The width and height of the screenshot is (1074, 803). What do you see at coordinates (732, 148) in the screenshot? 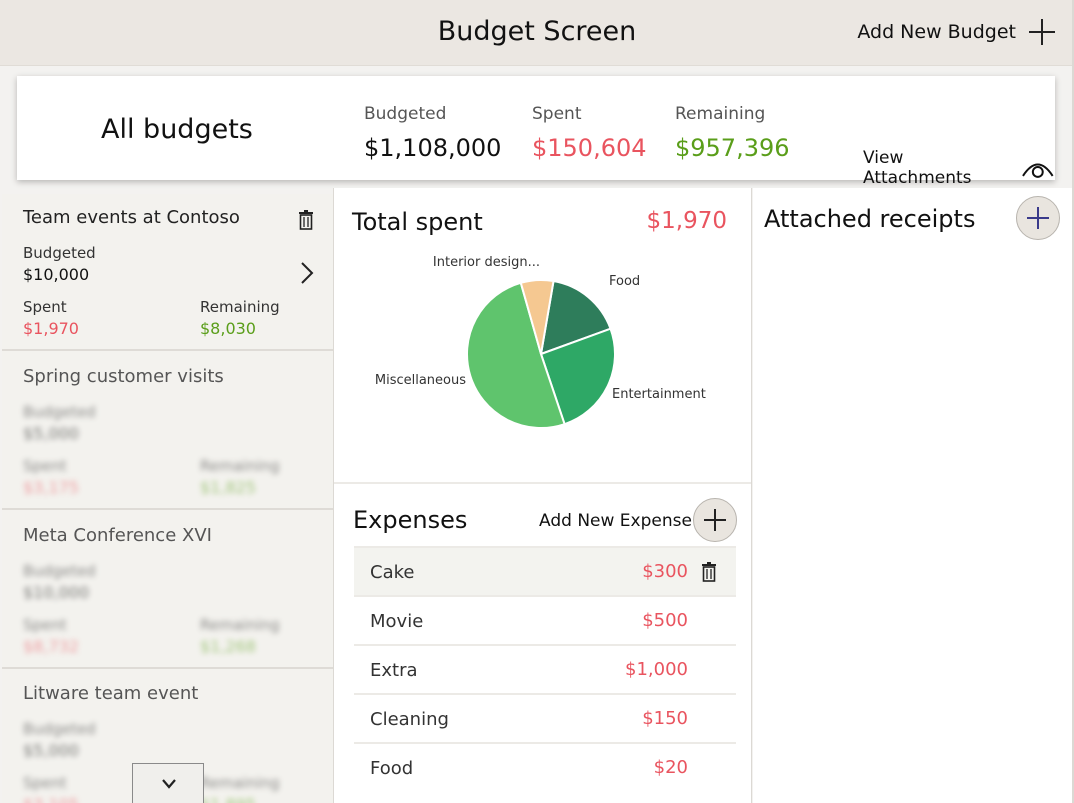
I see `summary-remaining-value: $957,396` at bounding box center [732, 148].